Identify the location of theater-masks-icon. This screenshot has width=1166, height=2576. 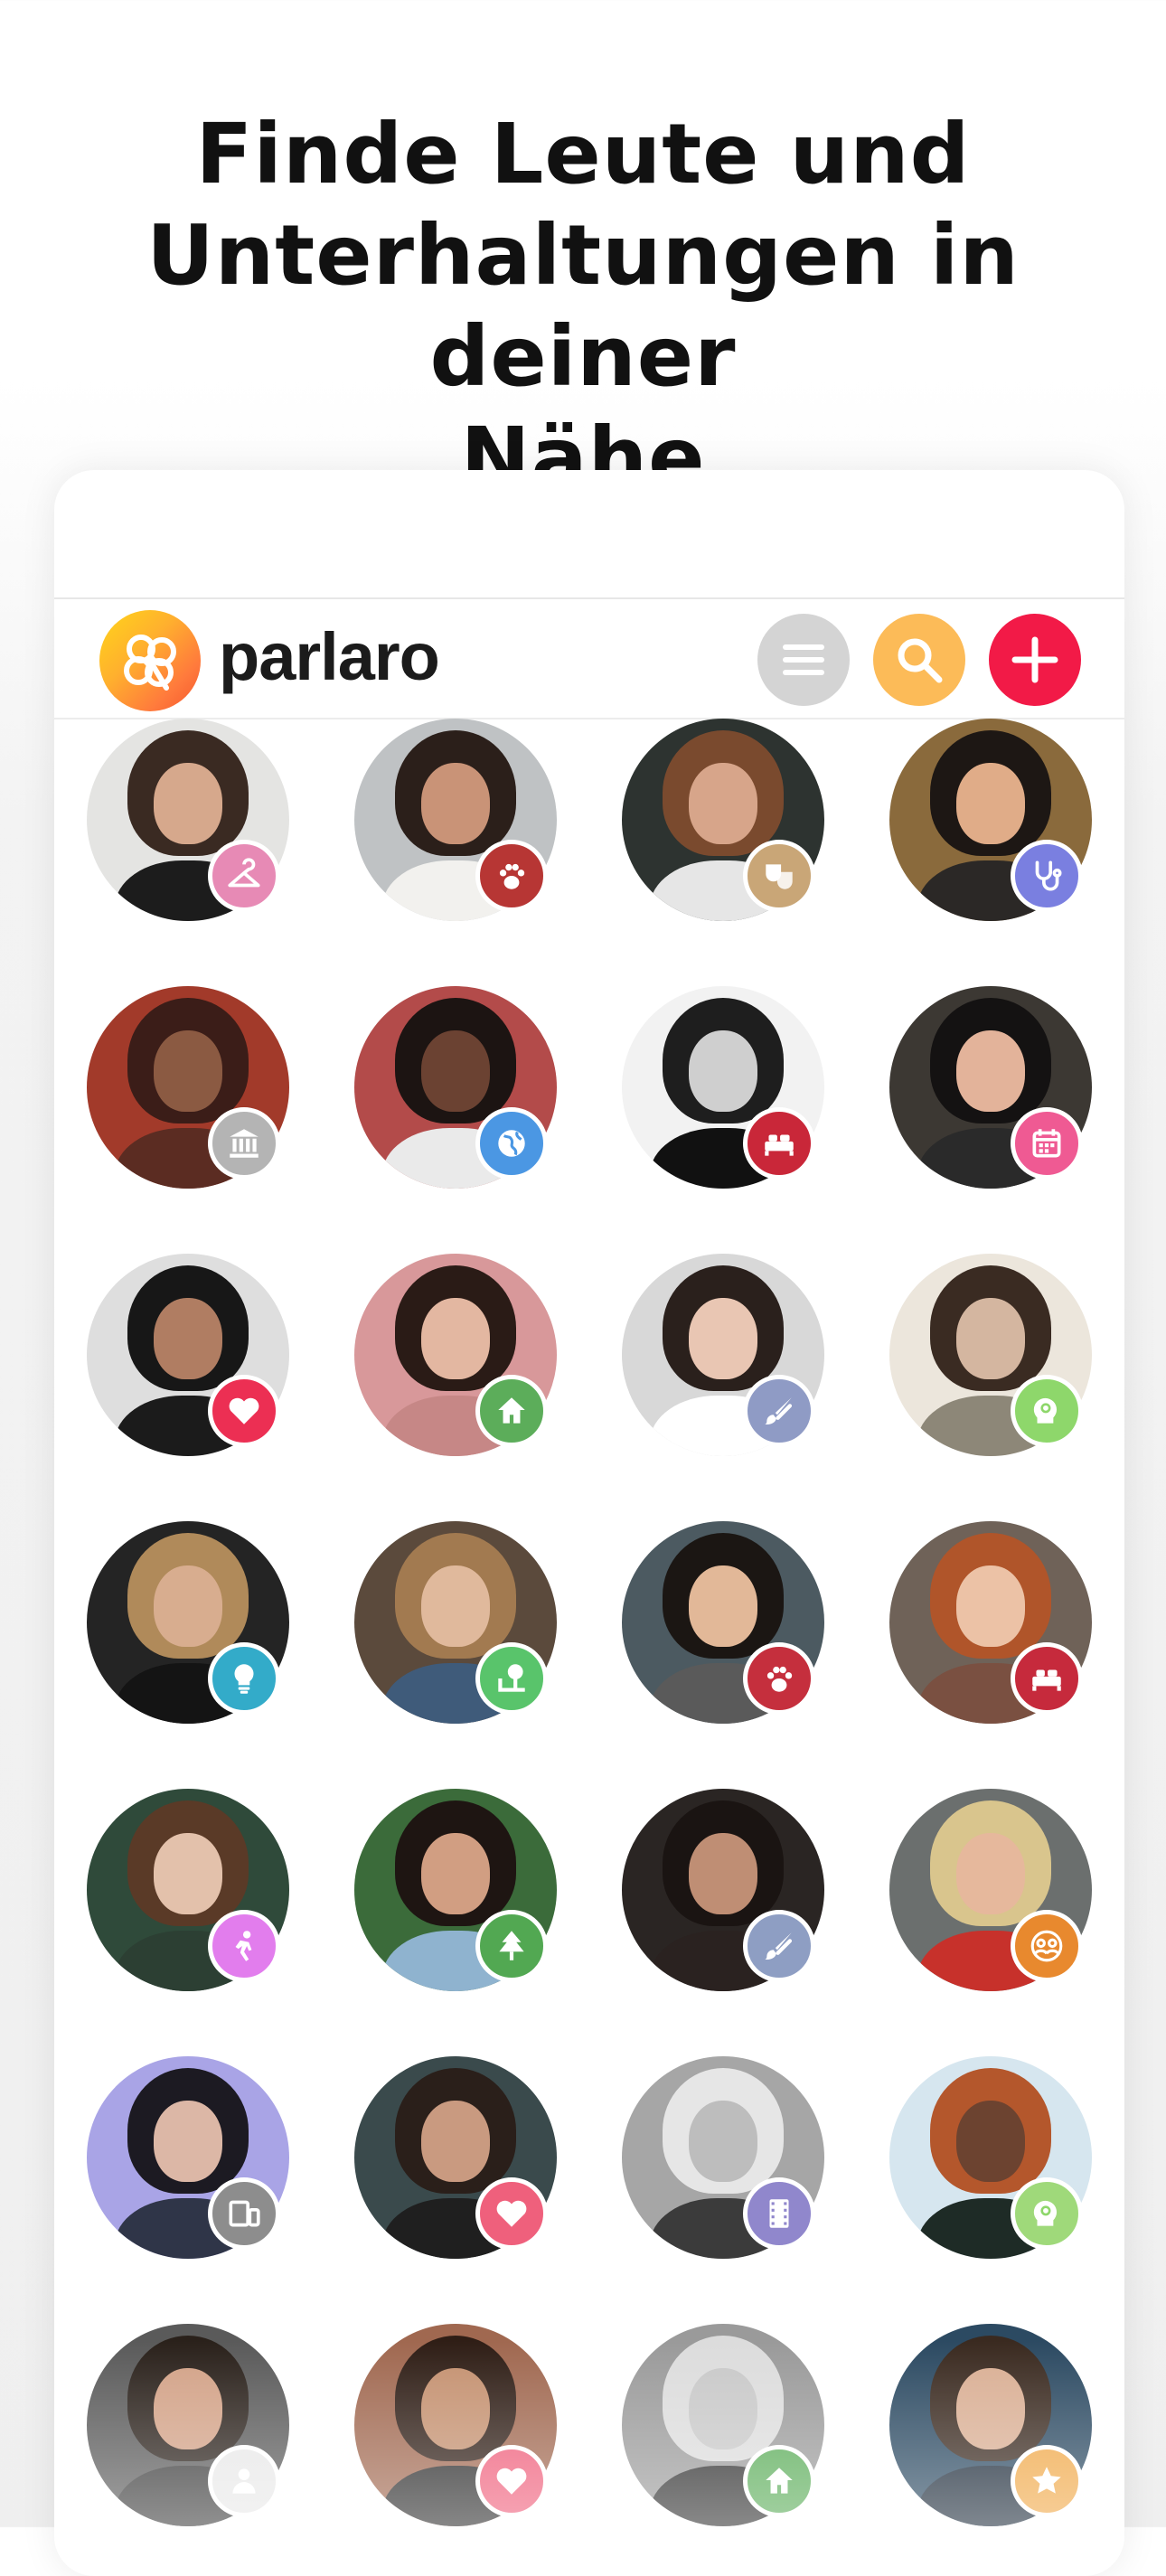
(780, 876).